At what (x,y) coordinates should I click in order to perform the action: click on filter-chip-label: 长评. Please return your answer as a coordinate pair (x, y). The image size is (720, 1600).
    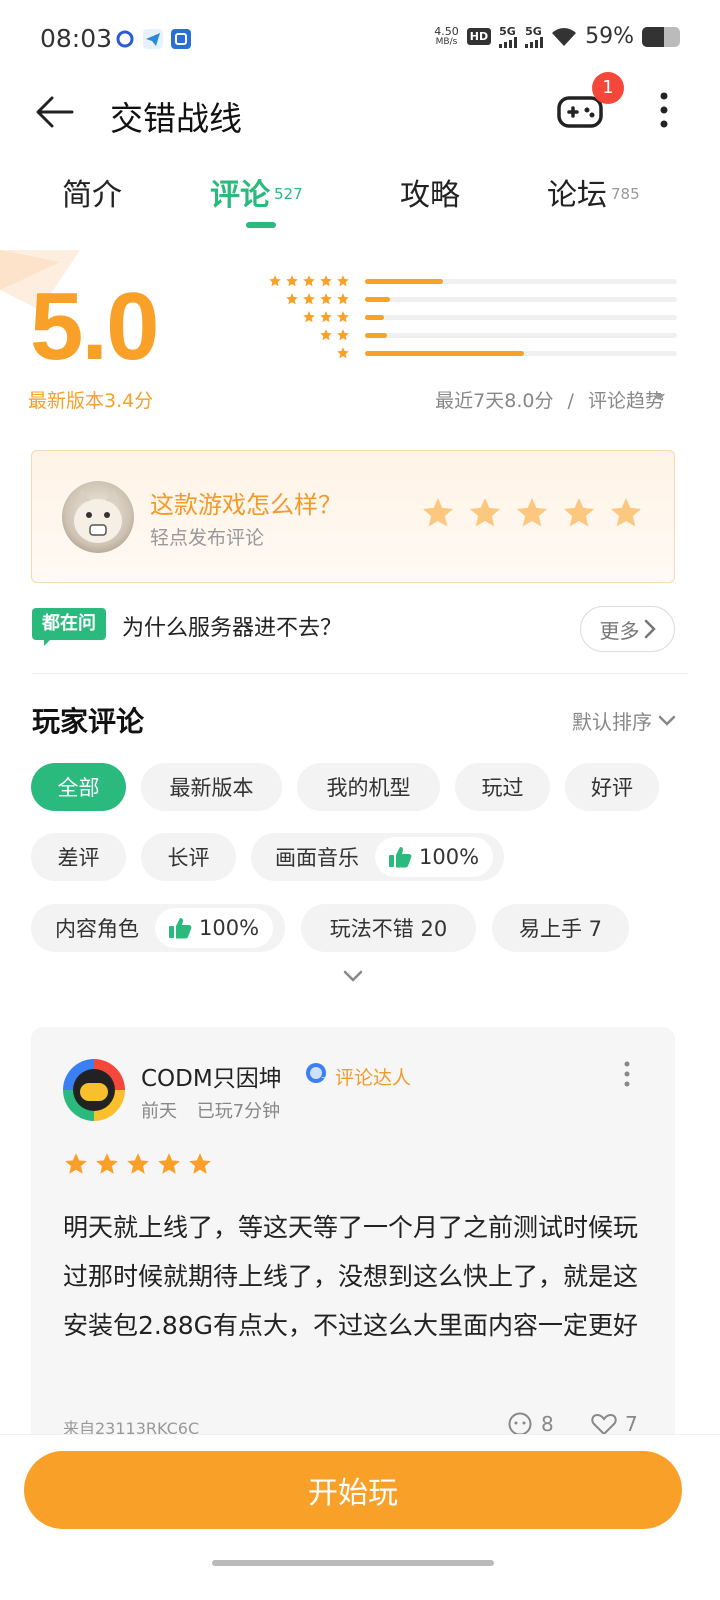
    Looking at the image, I should click on (188, 858).